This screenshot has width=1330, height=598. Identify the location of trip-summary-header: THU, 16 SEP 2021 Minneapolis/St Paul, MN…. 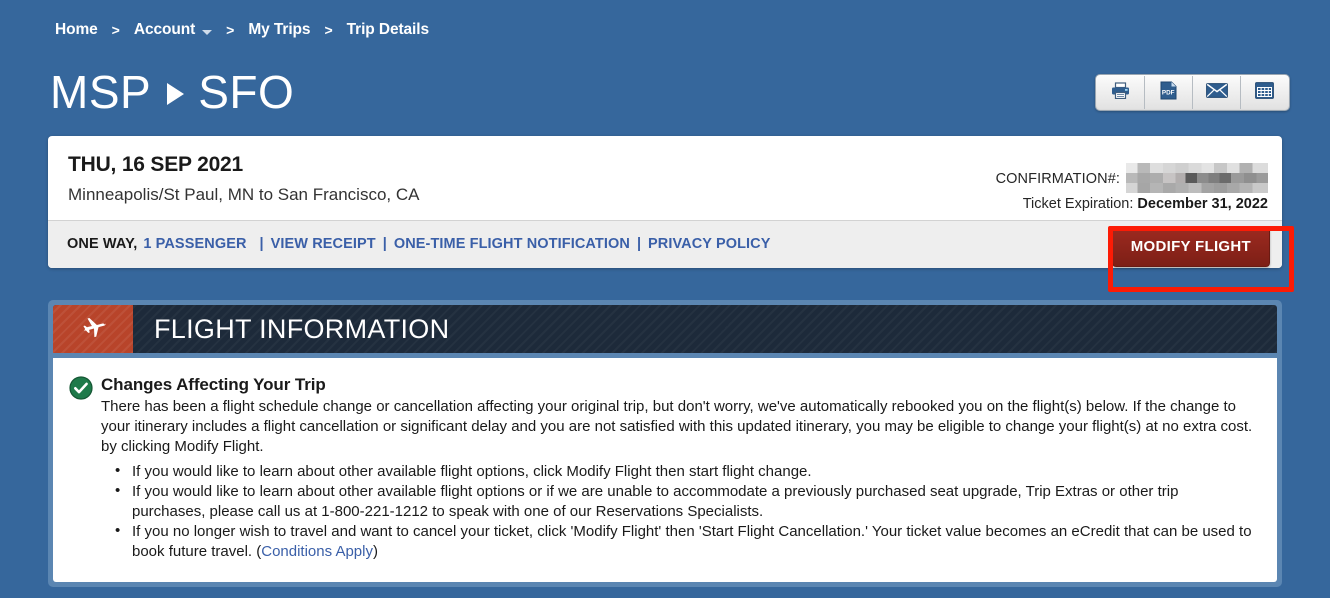
(665, 178).